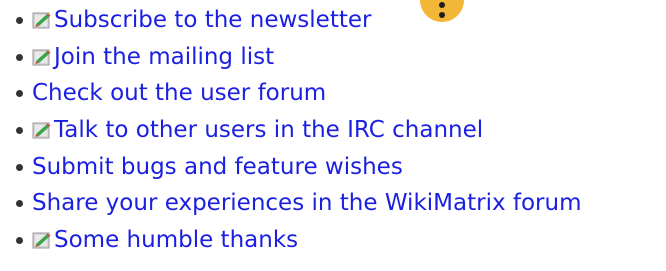 The width and height of the screenshot is (666, 271). What do you see at coordinates (268, 130) in the screenshot?
I see `irc-channel-link: Talk to other users in the IRC channel` at bounding box center [268, 130].